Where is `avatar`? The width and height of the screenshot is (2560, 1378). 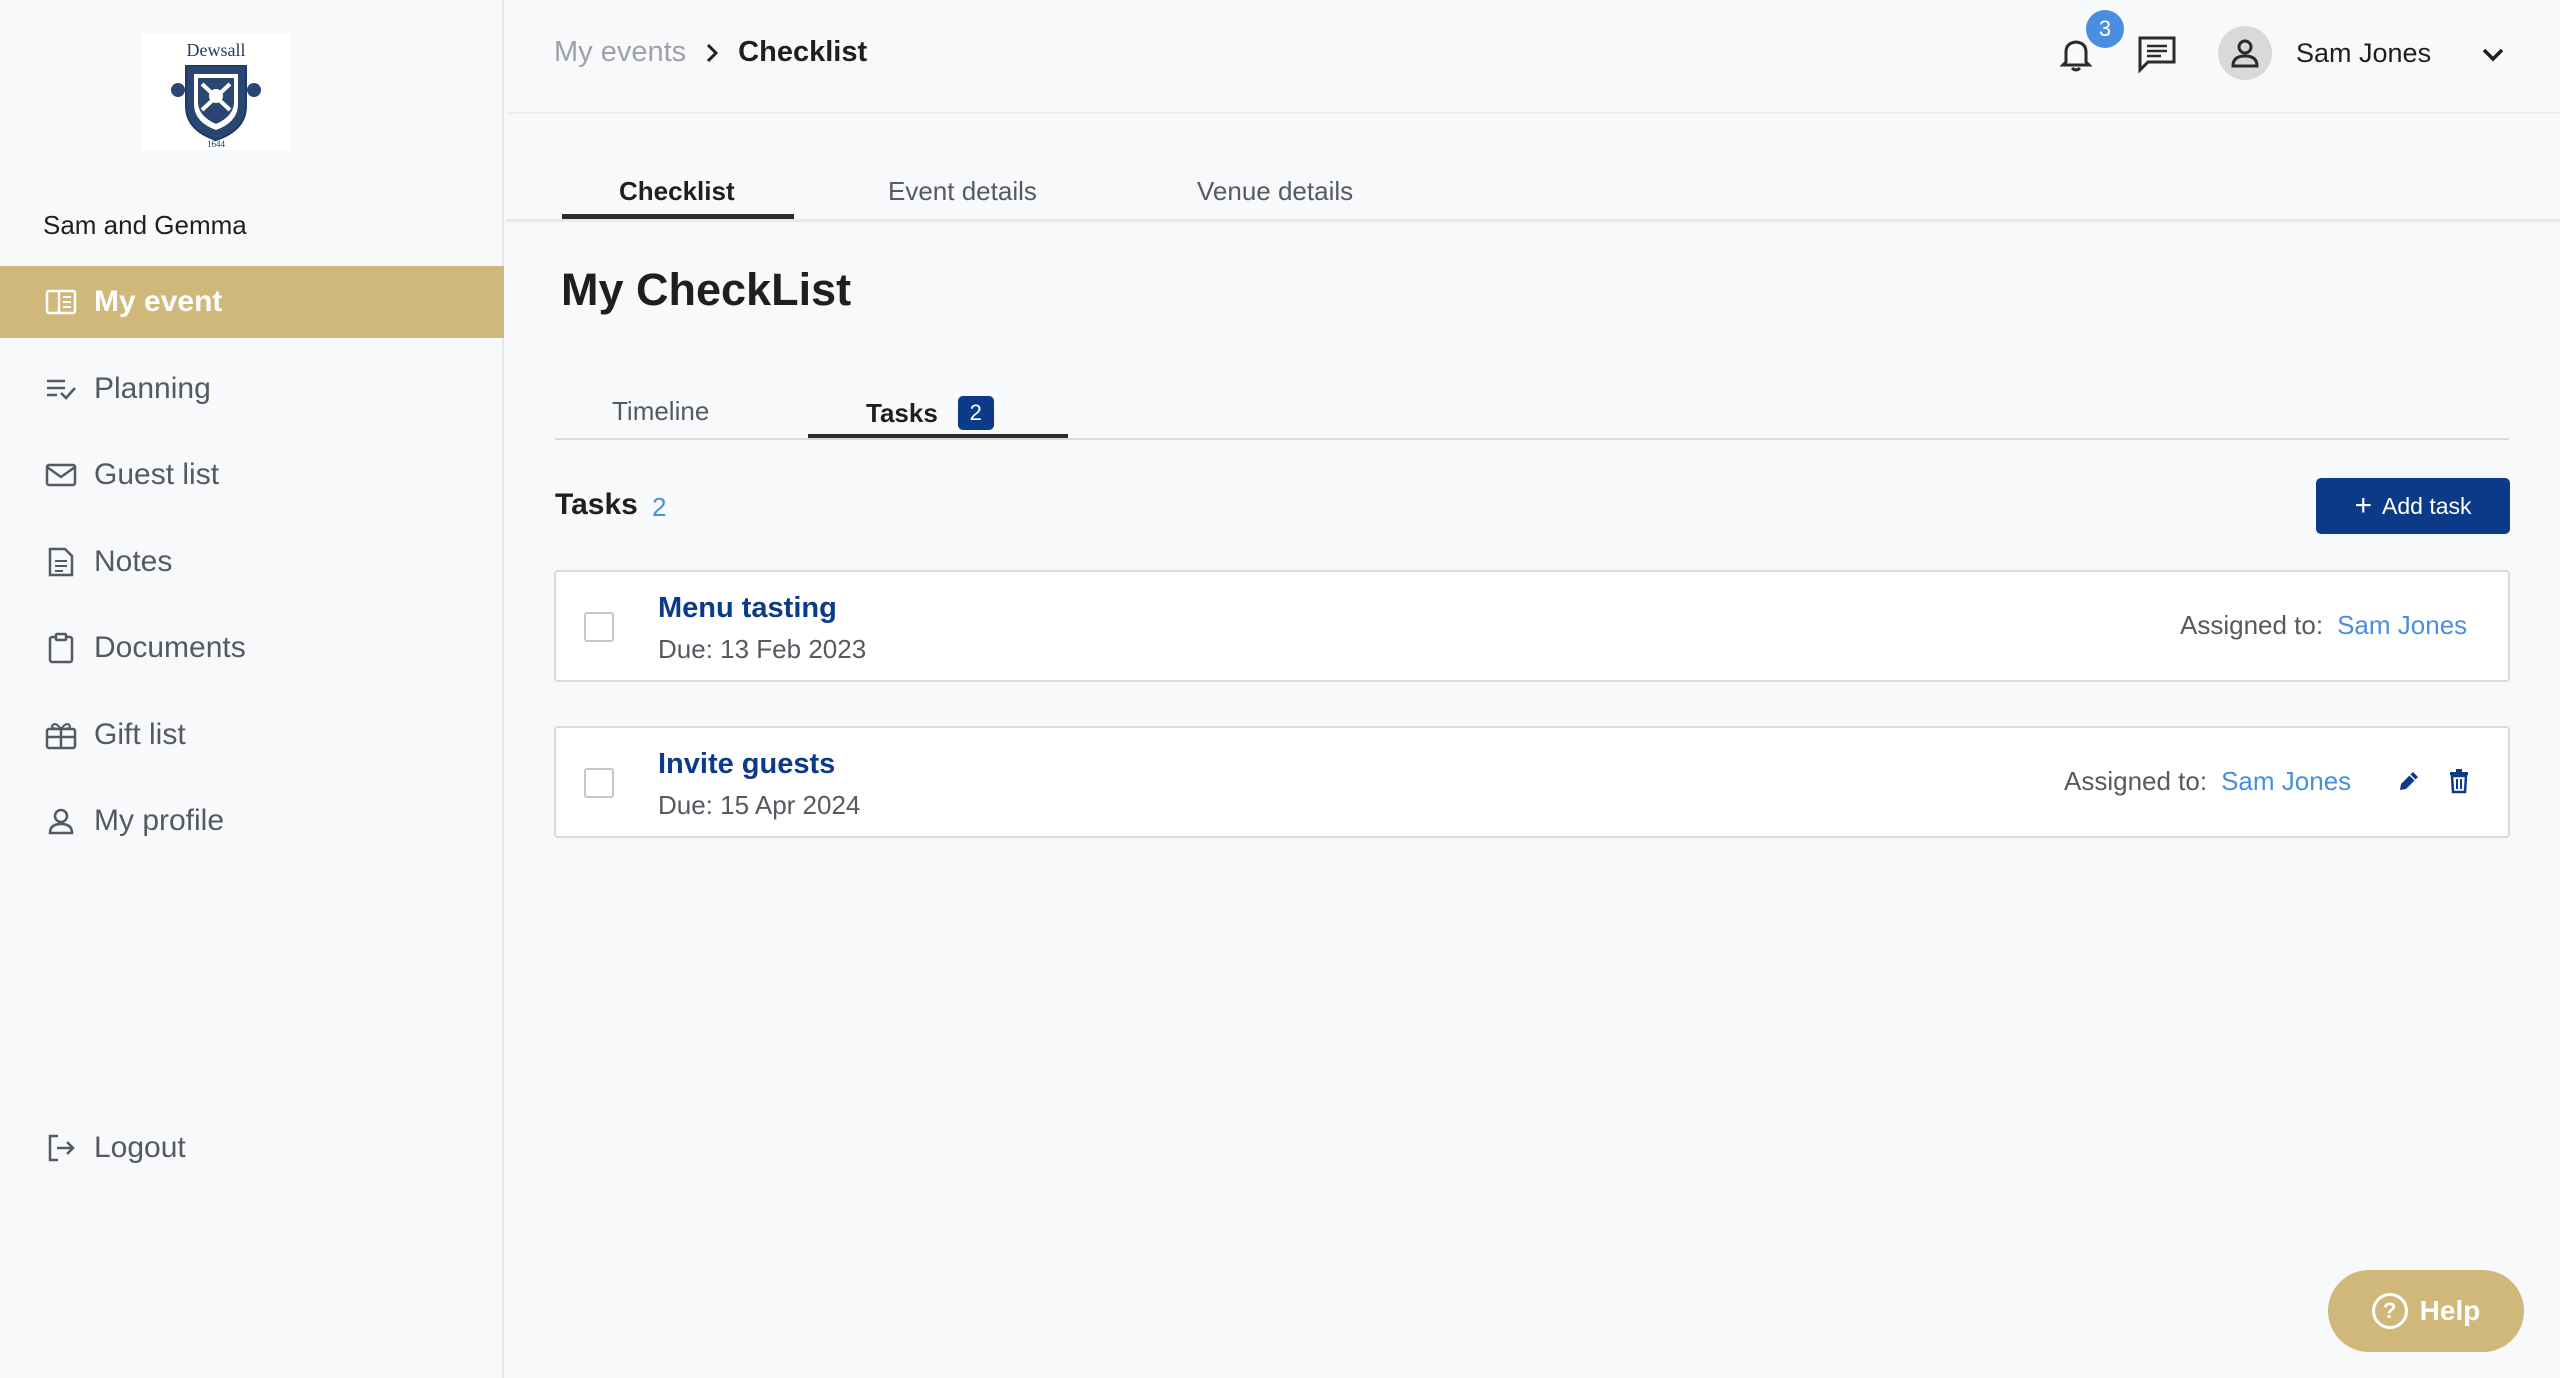 avatar is located at coordinates (2245, 53).